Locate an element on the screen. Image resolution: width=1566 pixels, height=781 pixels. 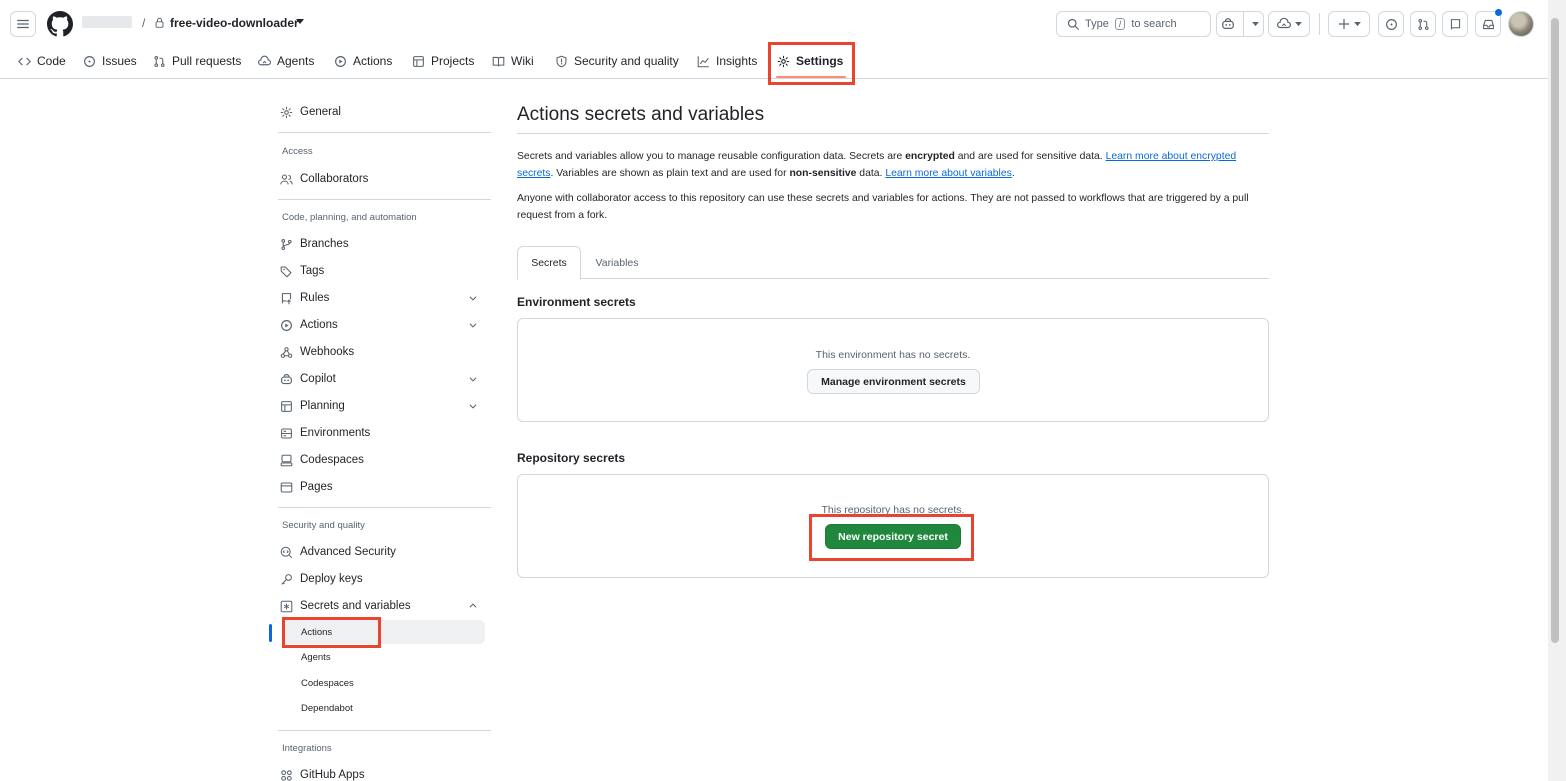
tab-agents-label: Agents is located at coordinates (296, 61).